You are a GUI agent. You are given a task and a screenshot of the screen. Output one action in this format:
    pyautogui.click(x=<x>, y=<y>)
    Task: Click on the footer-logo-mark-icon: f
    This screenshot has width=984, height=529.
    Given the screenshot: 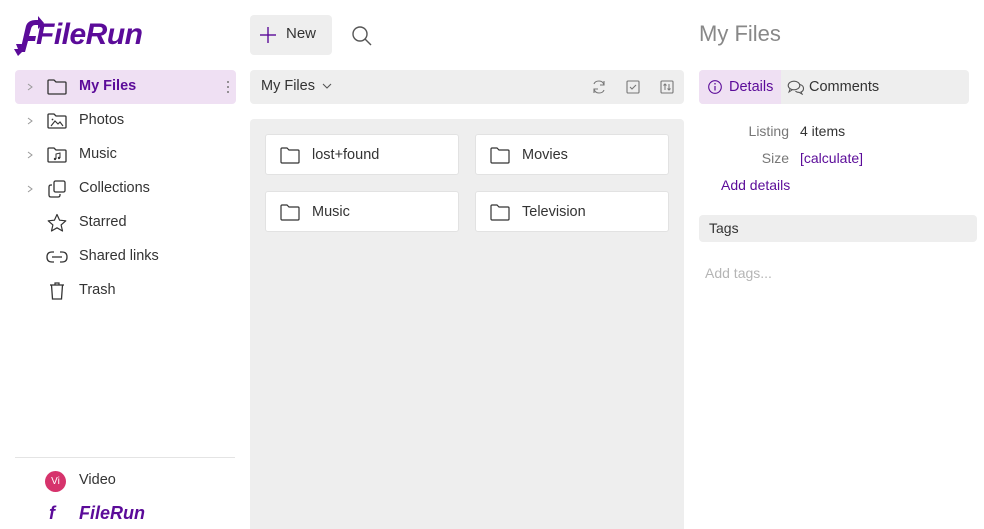 What is the action you would take?
    pyautogui.click(x=52, y=513)
    